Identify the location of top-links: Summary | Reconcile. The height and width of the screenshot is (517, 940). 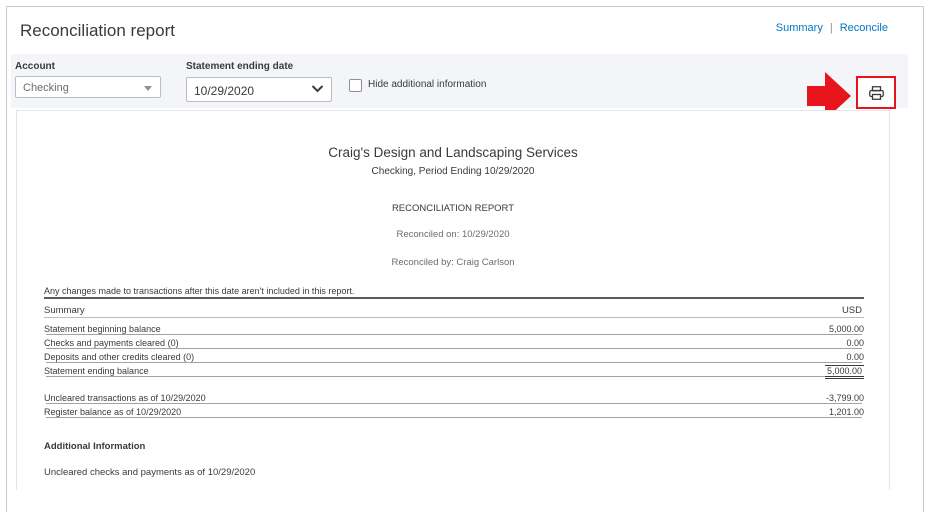
(832, 28).